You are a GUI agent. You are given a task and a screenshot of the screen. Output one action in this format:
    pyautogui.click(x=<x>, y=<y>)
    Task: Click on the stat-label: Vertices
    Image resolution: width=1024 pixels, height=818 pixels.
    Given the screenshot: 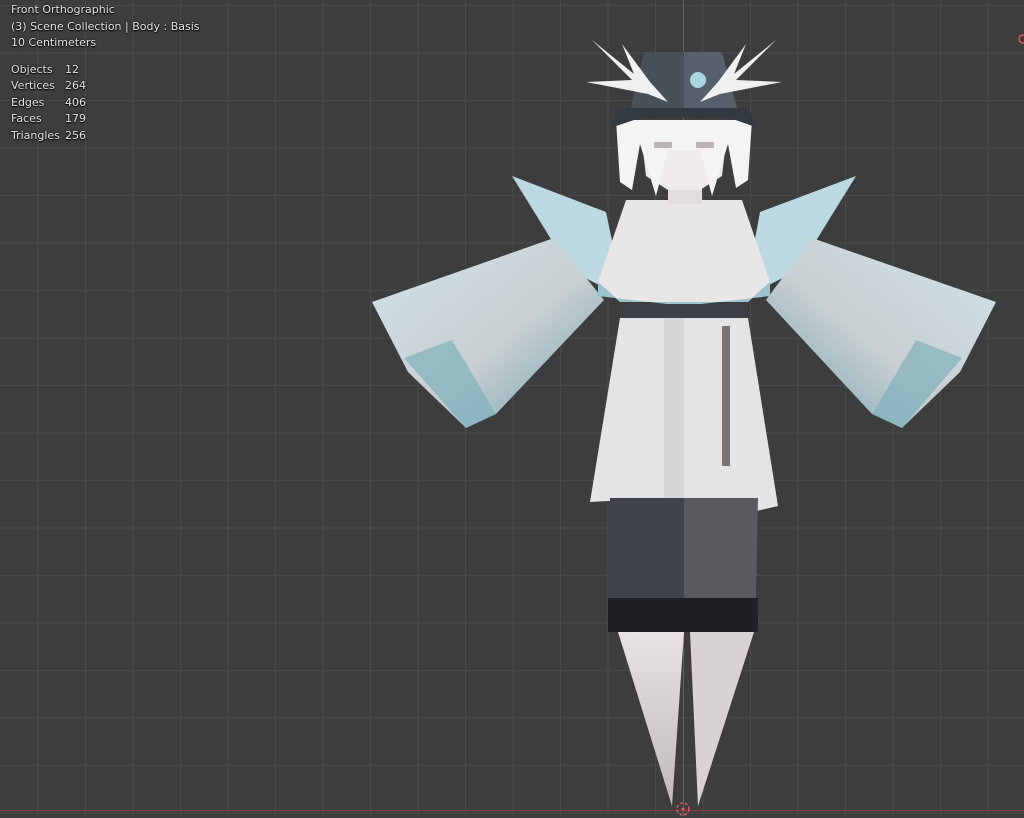 What is the action you would take?
    pyautogui.click(x=33, y=85)
    